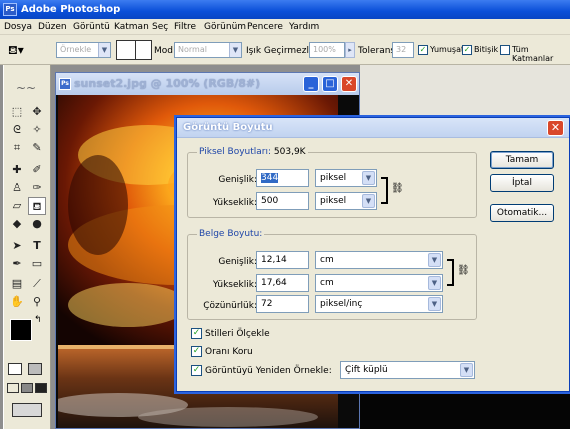 The image size is (570, 429). What do you see at coordinates (37, 206) in the screenshot?
I see `paint-bucket-tool-icon: ⛾` at bounding box center [37, 206].